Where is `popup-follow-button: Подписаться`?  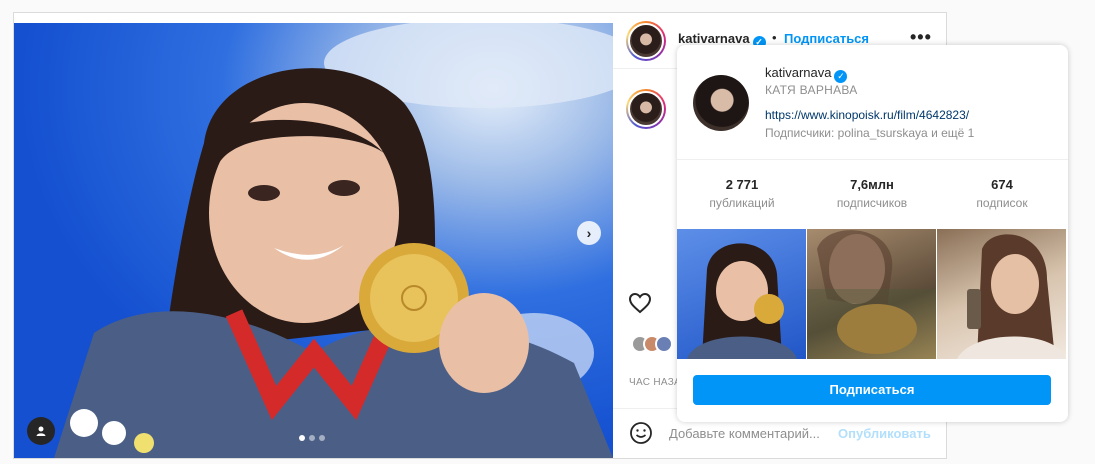 popup-follow-button: Подписаться is located at coordinates (872, 390).